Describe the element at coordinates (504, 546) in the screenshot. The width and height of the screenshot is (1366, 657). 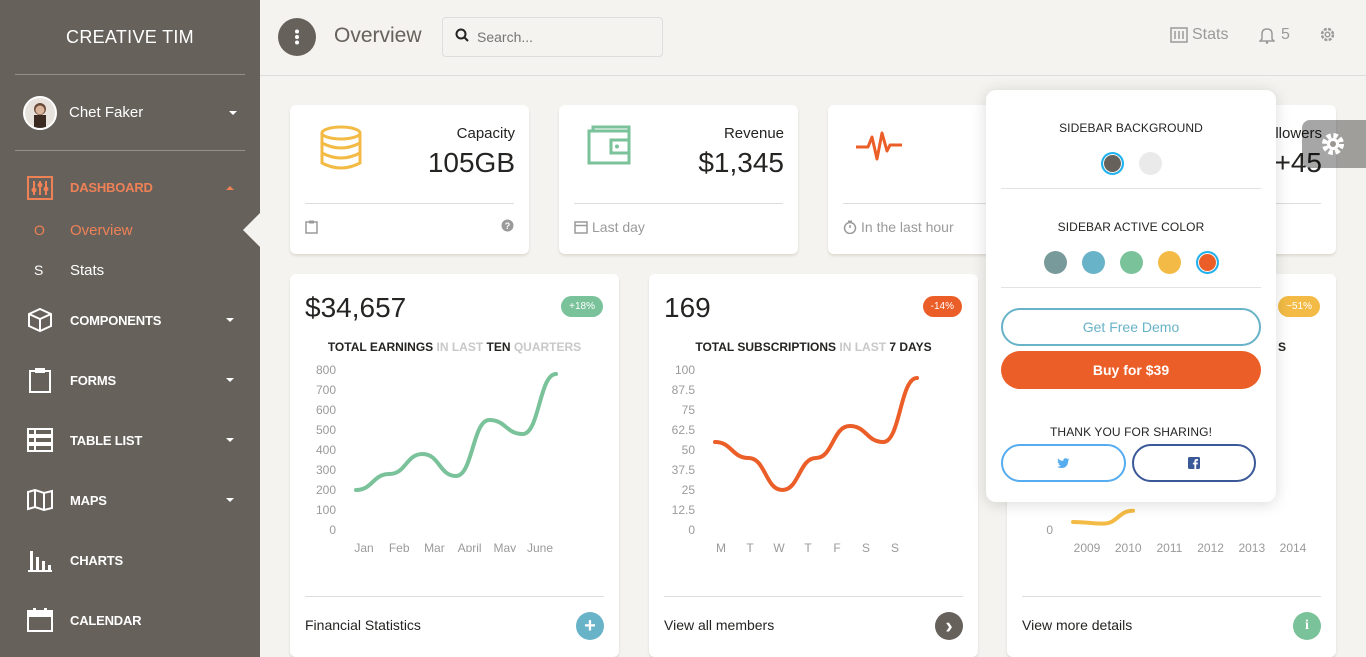
I see `x-tick-label: May` at that location.